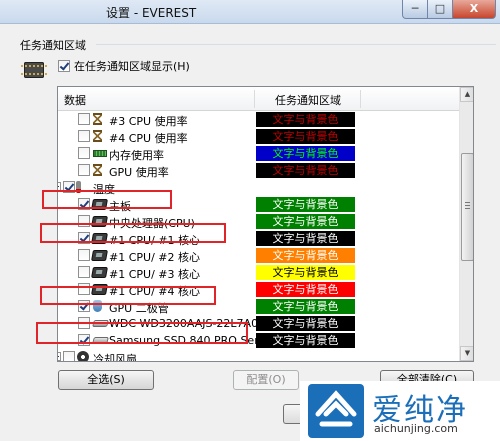 This screenshot has width=500, height=441. What do you see at coordinates (184, 323) in the screenshot?
I see `row-label: WDC WD3200AAJS-22L7A0` at bounding box center [184, 323].